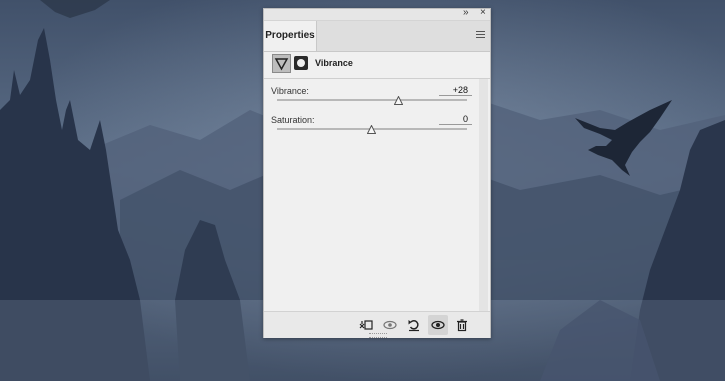 This screenshot has width=725, height=381. What do you see at coordinates (378, 335) in the screenshot?
I see `panel-resize-grip` at bounding box center [378, 335].